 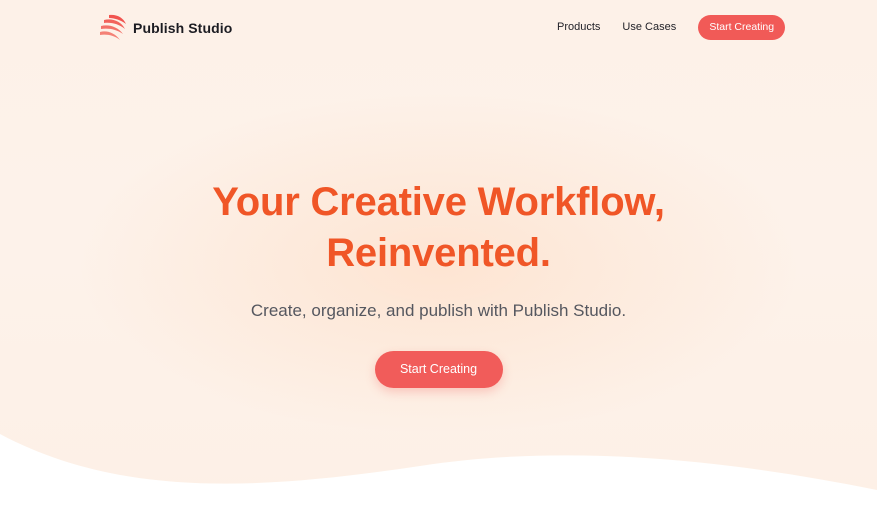 I want to click on nav-link-use-cases: Use Cases, so click(x=649, y=27).